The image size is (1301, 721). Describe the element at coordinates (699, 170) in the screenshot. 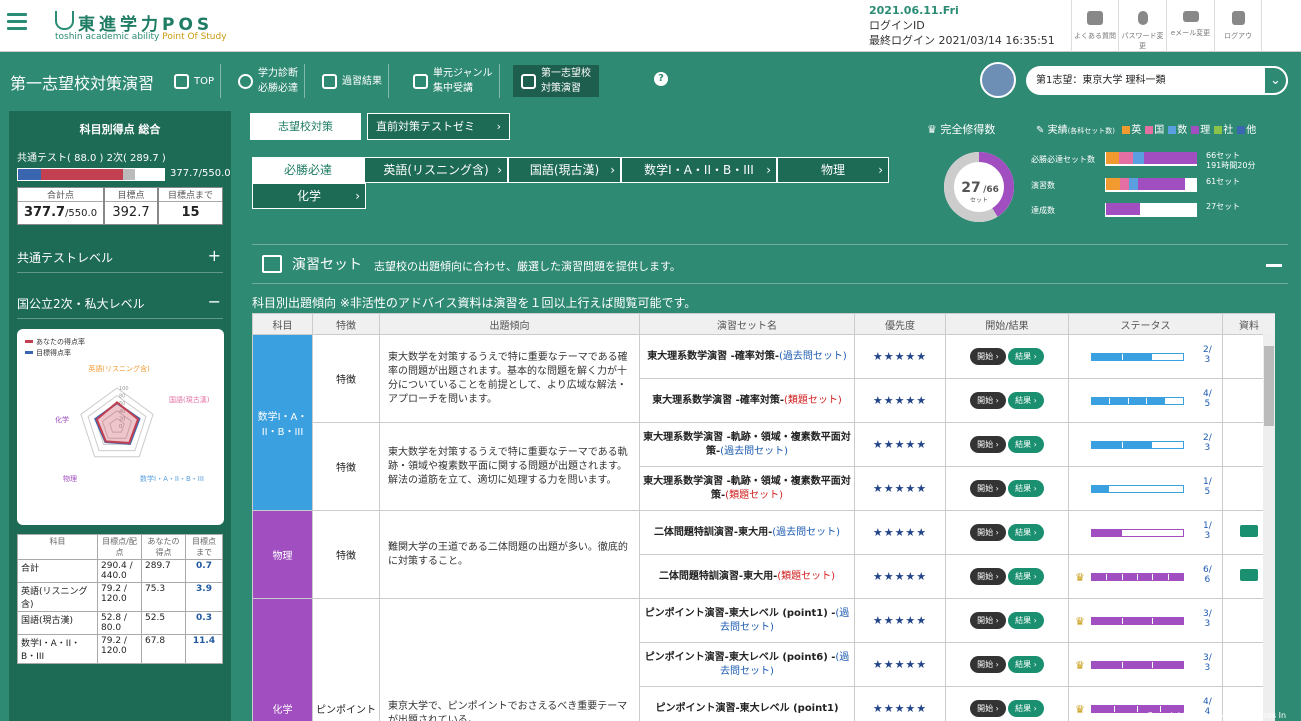

I see `subject-tab-math: 数学I・A・II・B・III ›` at that location.